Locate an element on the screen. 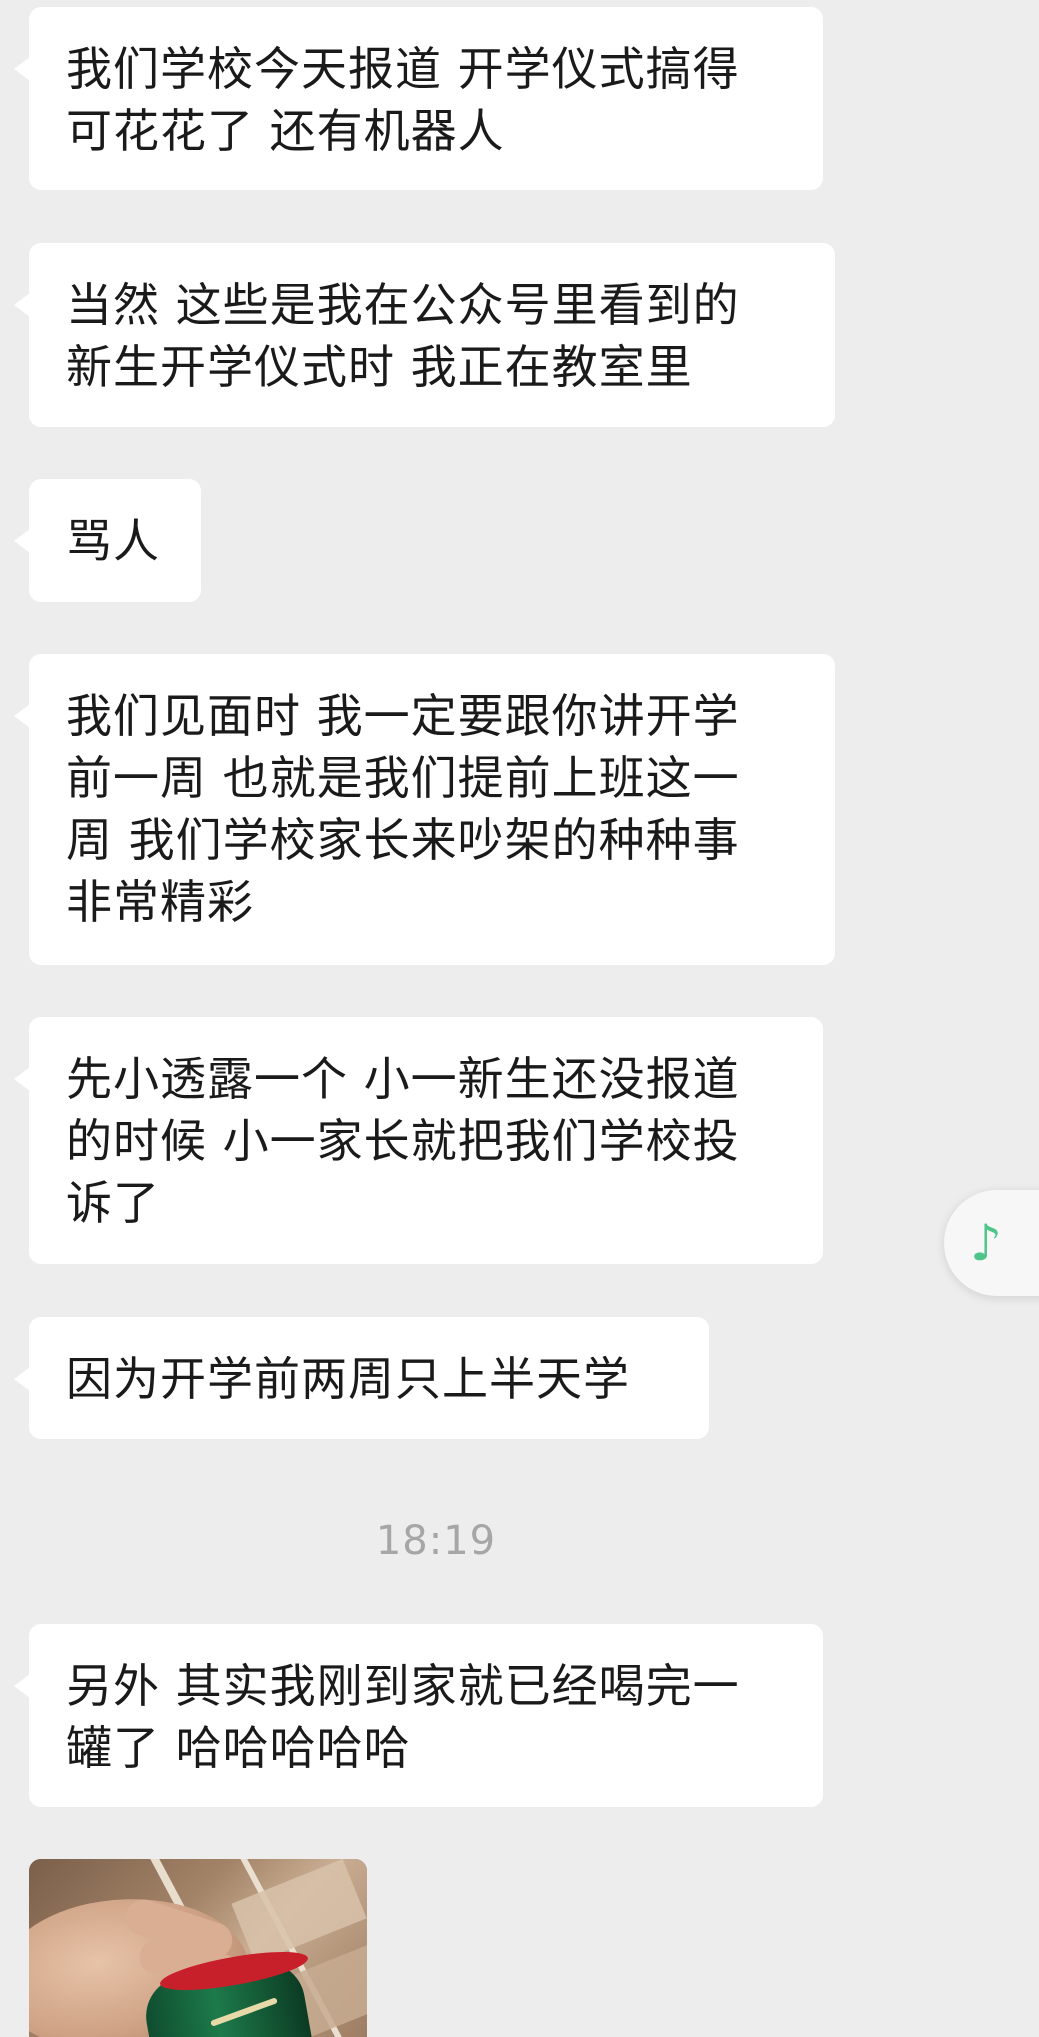 The height and width of the screenshot is (2037, 1039). message-bubble: 我们学校今天报道 开学仪式搞得 可花花了 还有机器人 is located at coordinates (418, 98).